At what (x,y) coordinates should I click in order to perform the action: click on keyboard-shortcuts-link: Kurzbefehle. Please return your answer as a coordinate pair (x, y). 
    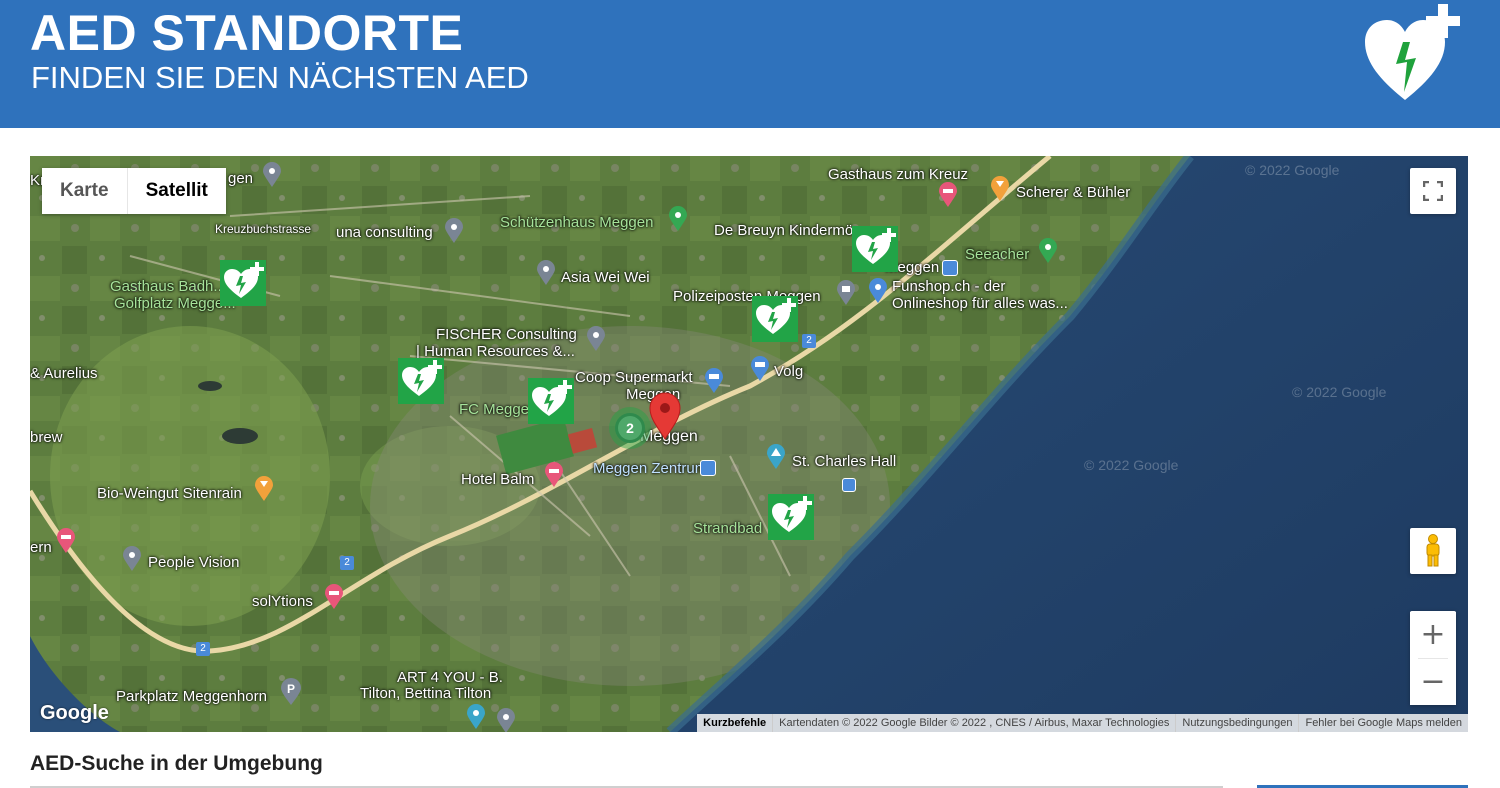
    Looking at the image, I should click on (734, 723).